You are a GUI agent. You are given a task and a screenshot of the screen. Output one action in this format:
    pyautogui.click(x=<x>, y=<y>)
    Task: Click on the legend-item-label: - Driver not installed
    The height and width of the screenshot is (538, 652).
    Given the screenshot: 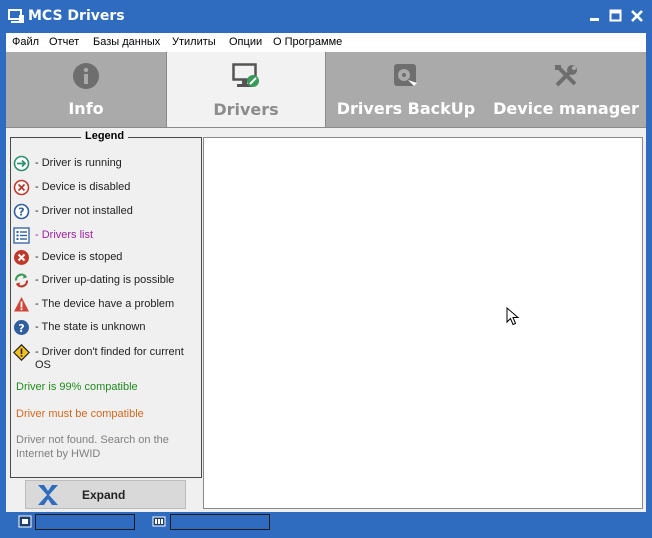 What is the action you would take?
    pyautogui.click(x=84, y=211)
    